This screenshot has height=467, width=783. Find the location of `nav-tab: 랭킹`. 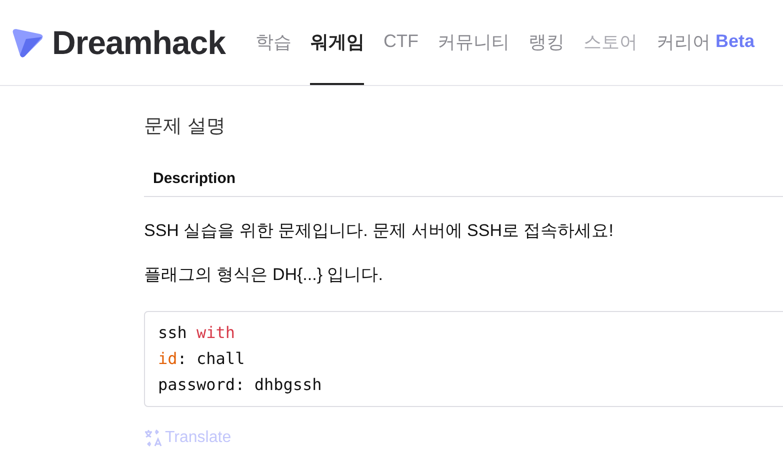

nav-tab: 랭킹 is located at coordinates (546, 42).